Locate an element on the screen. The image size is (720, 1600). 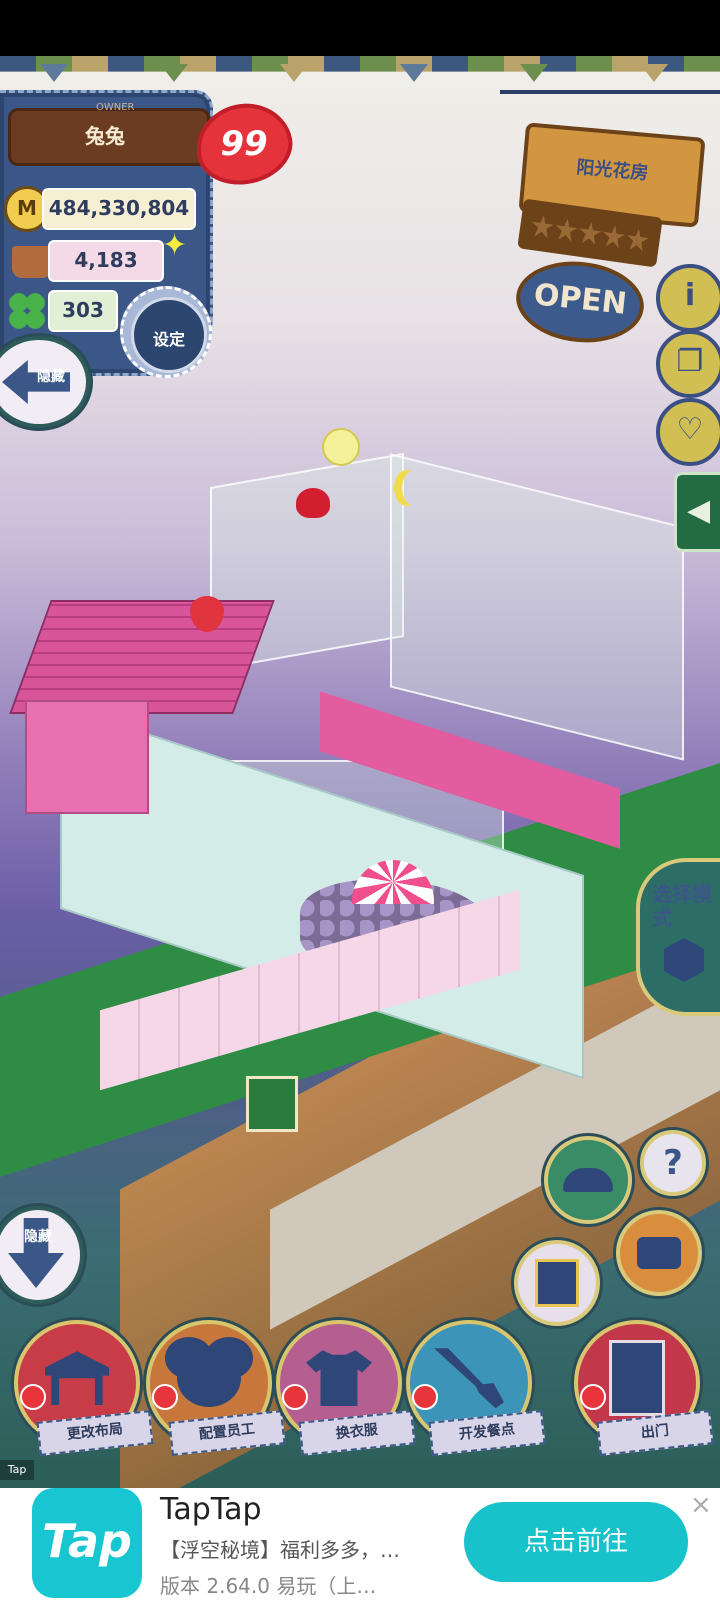
hide-bottom-label: 隐藏 is located at coordinates (38, 1237).